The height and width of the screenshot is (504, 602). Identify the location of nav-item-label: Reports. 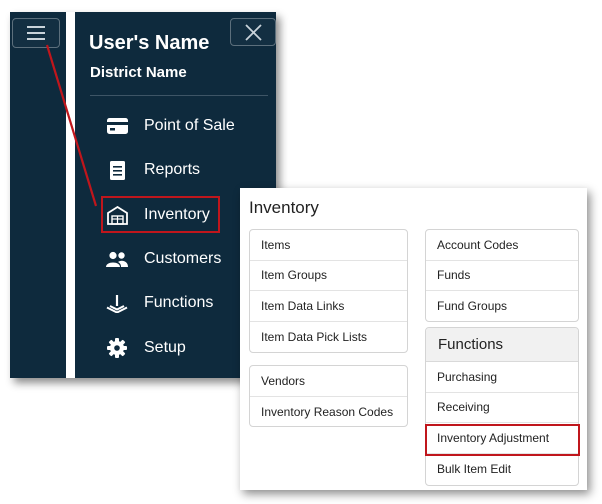
(172, 169).